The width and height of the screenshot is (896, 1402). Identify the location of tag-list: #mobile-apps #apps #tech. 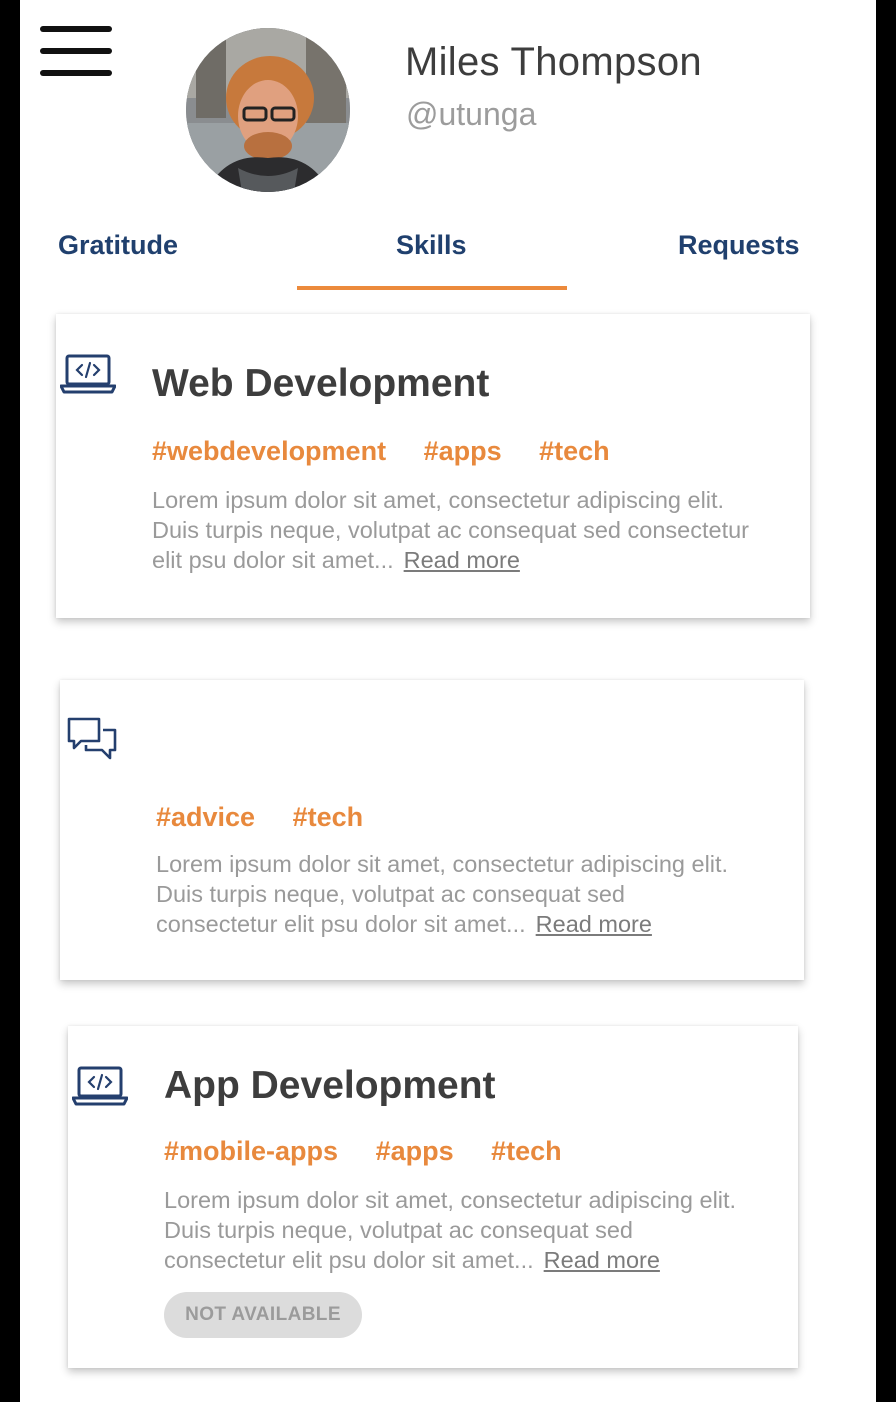
(378, 1151).